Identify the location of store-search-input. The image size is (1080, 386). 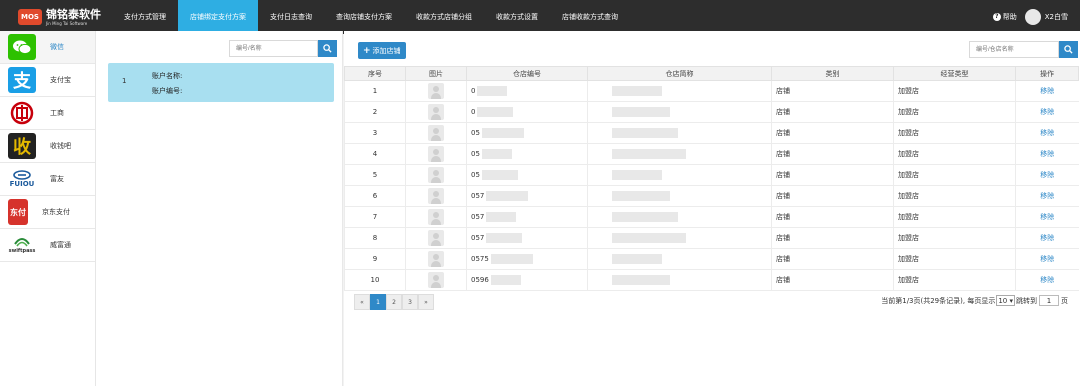
(1014, 49).